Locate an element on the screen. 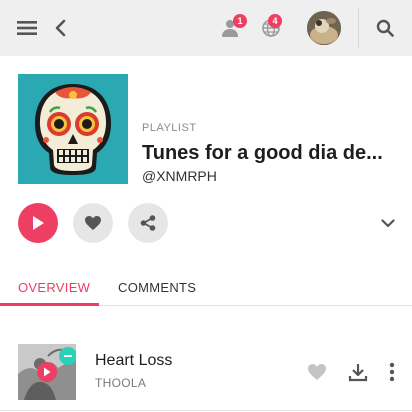 The height and width of the screenshot is (412, 412). play-button is located at coordinates (38, 223).